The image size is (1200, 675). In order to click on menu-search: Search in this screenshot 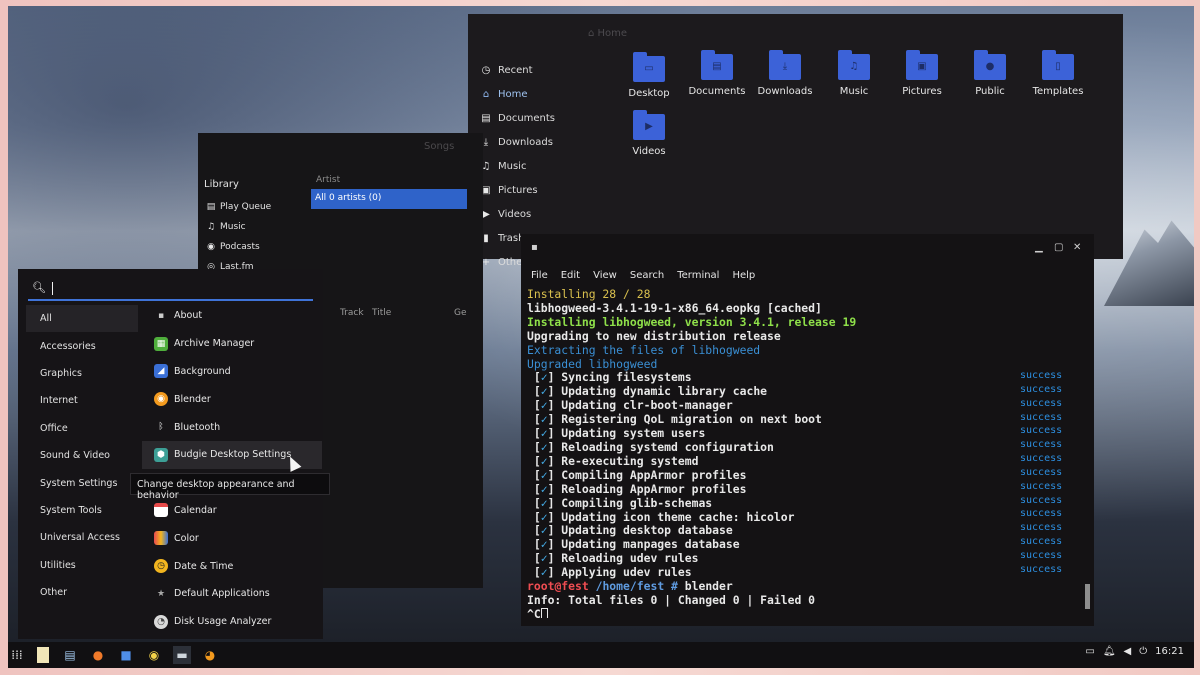, I will do `click(647, 275)`.